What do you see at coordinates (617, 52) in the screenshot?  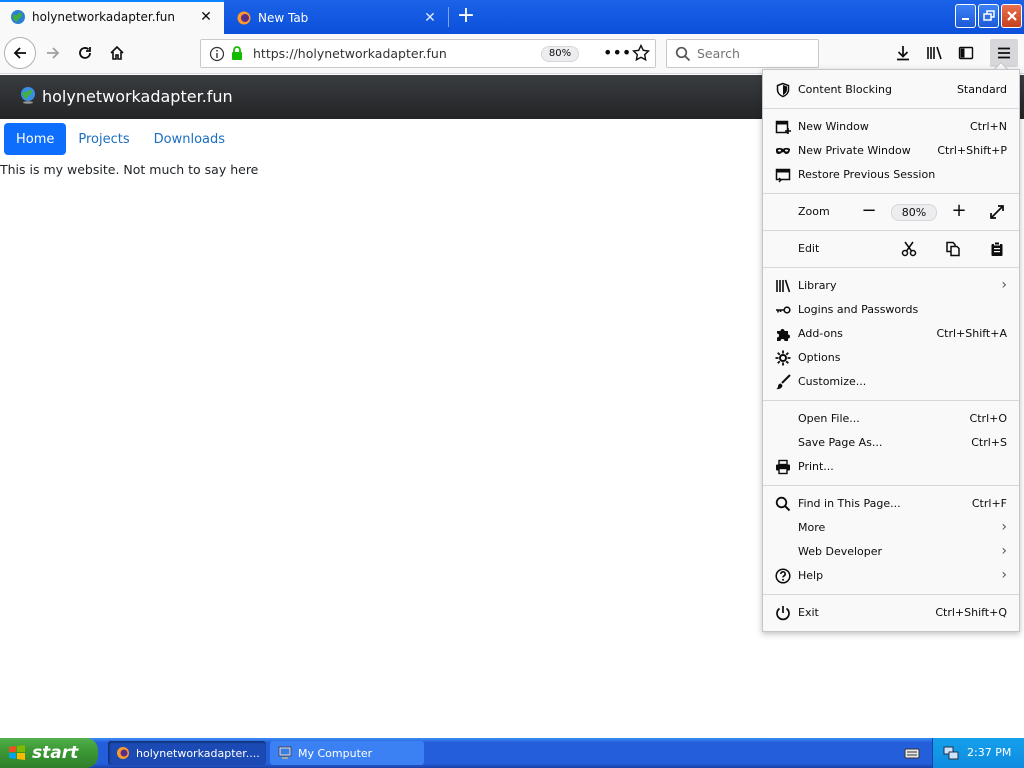 I see `page-actions-icon: •••` at bounding box center [617, 52].